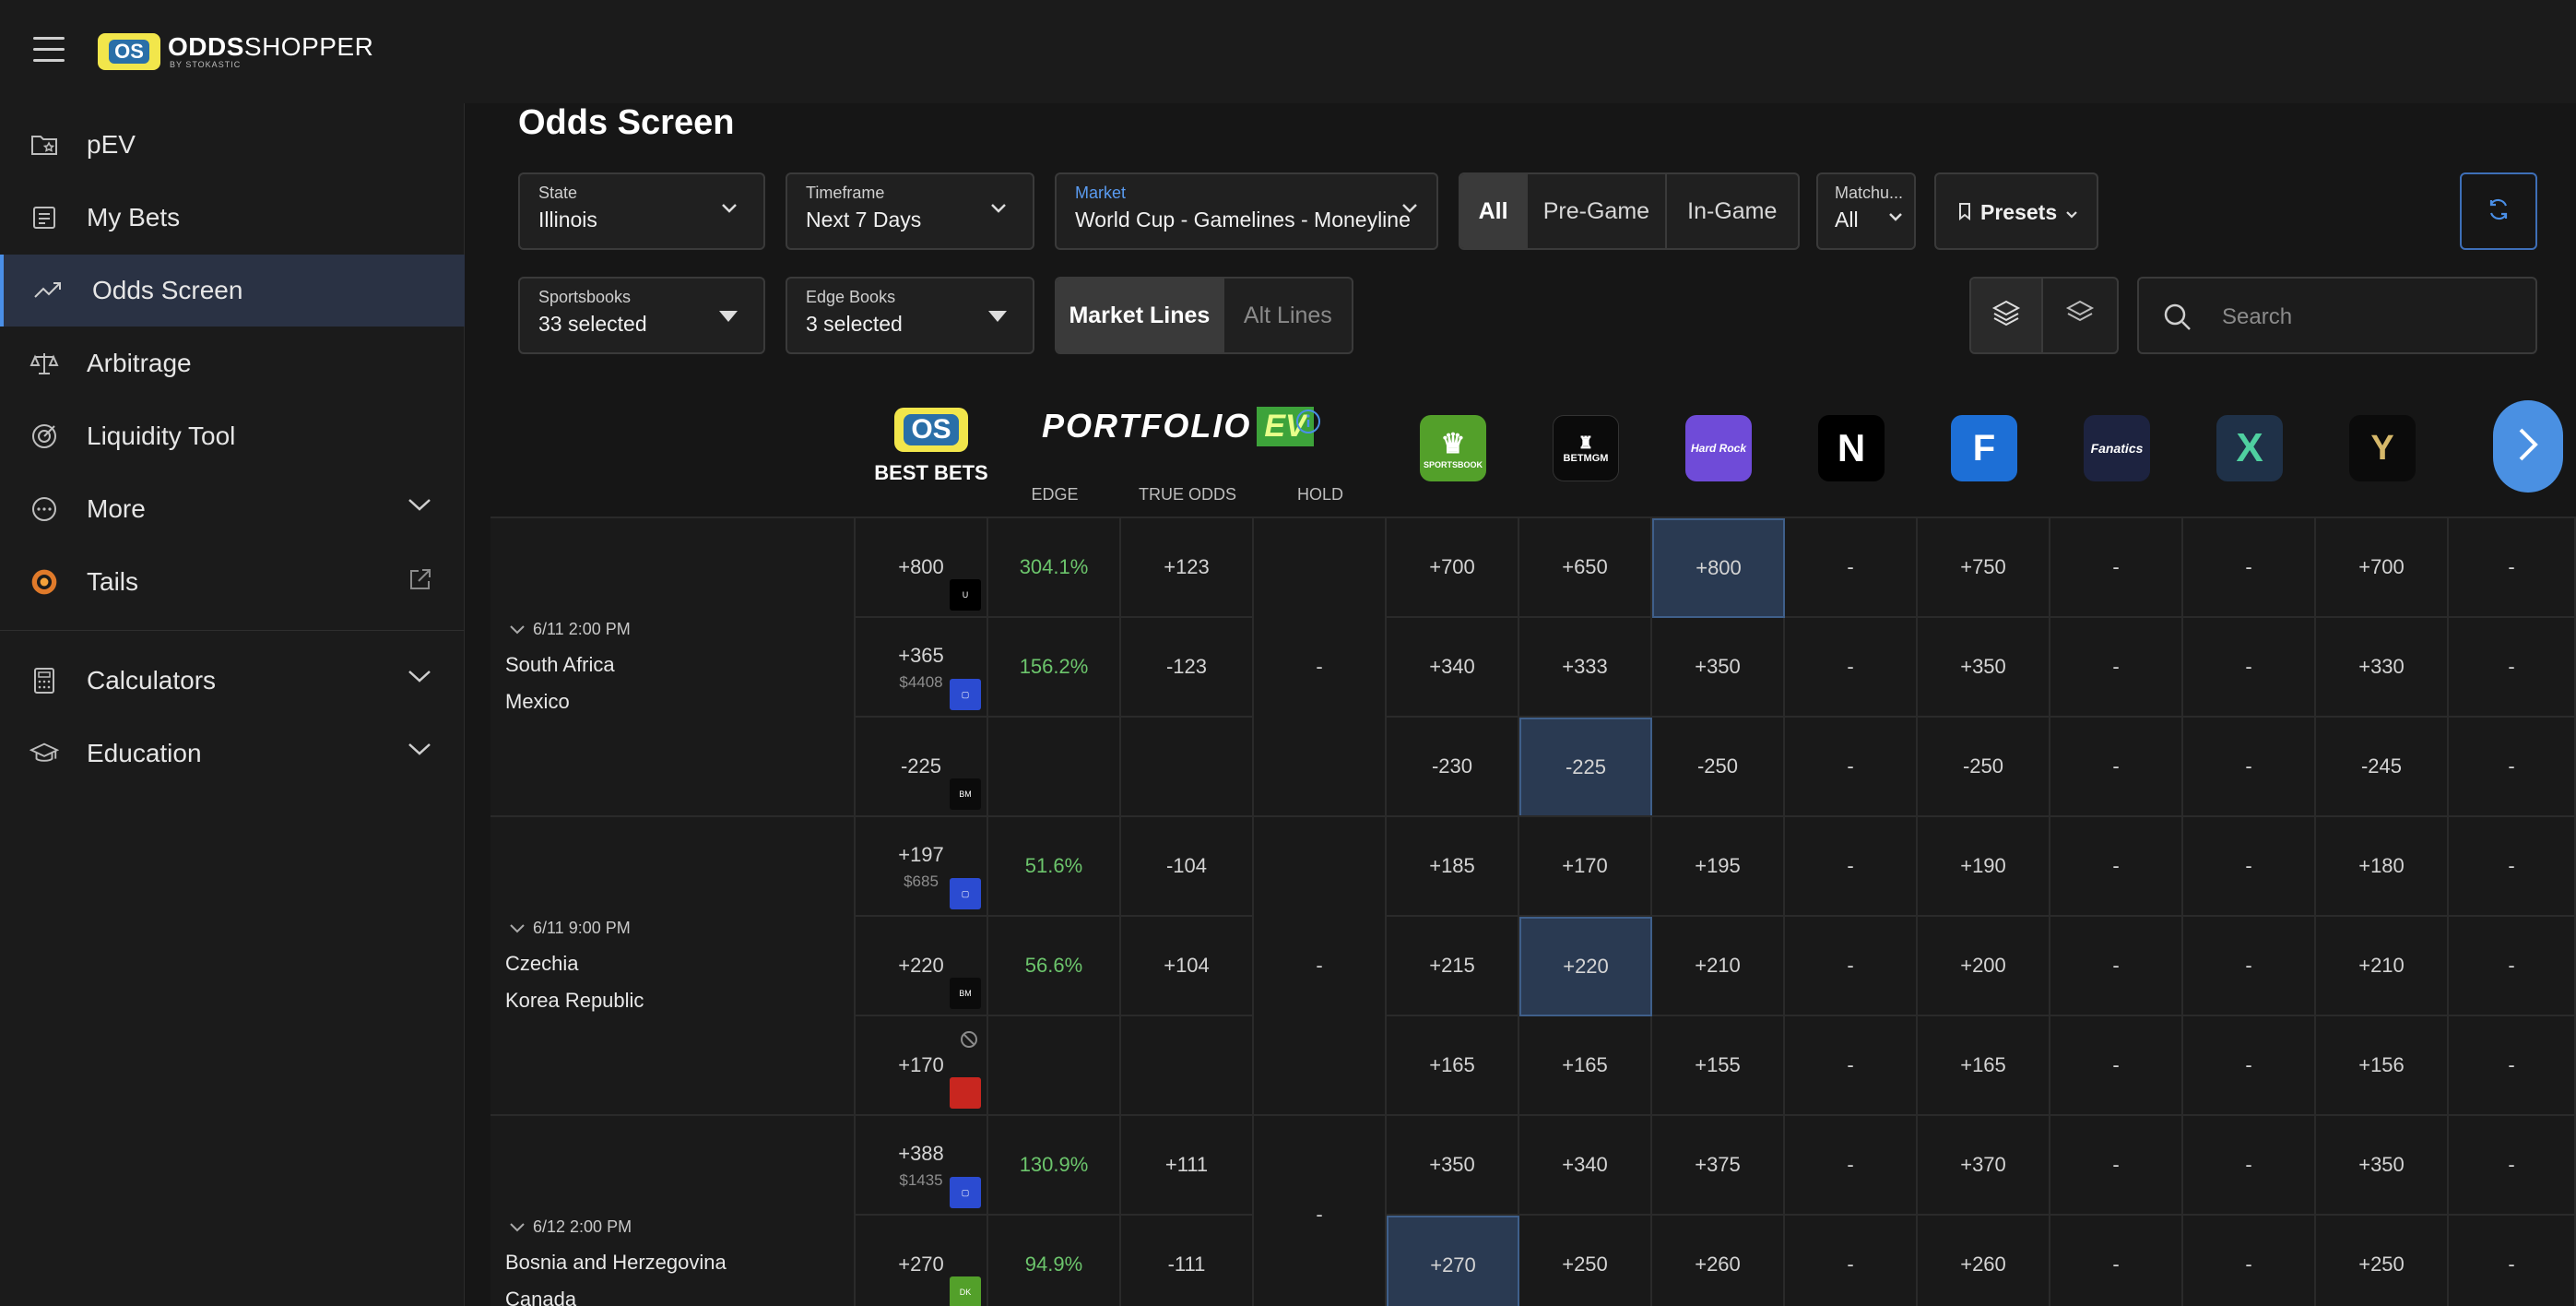 The width and height of the screenshot is (2576, 1306). What do you see at coordinates (922, 1261) in the screenshot?
I see `best-bet-cell: +270 DK` at bounding box center [922, 1261].